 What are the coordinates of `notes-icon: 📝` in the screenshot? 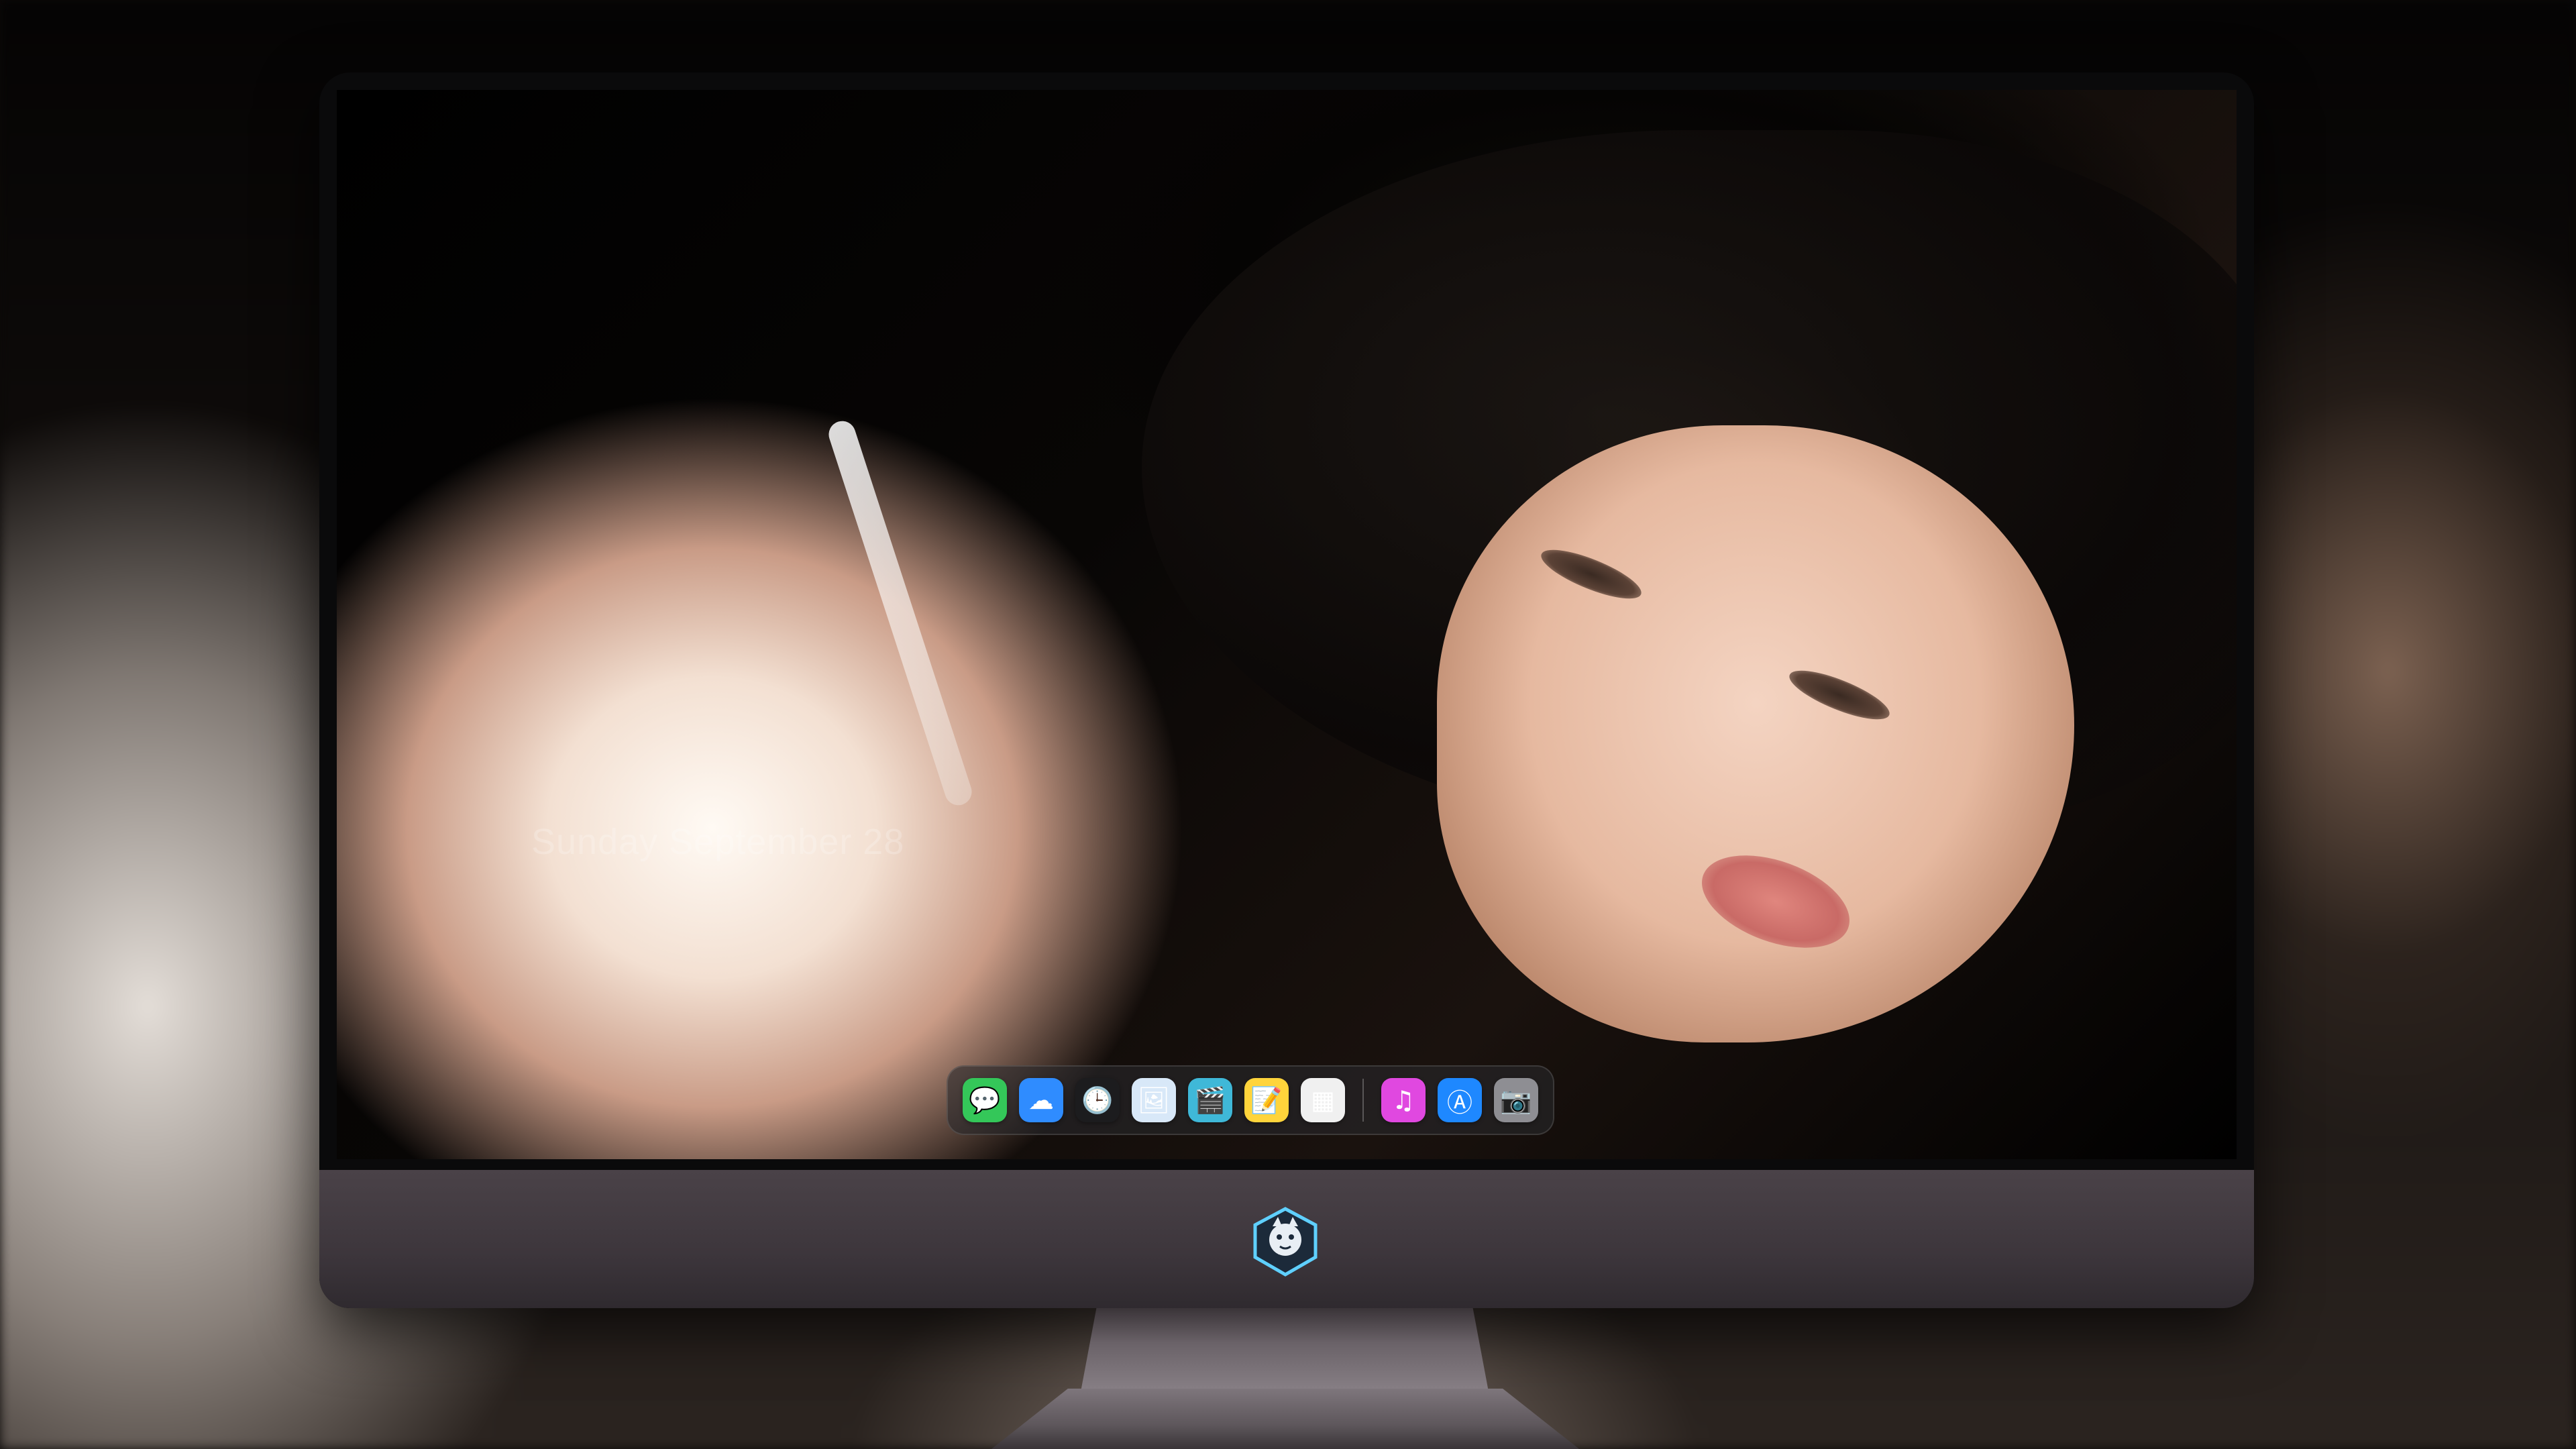 It's located at (1266, 1100).